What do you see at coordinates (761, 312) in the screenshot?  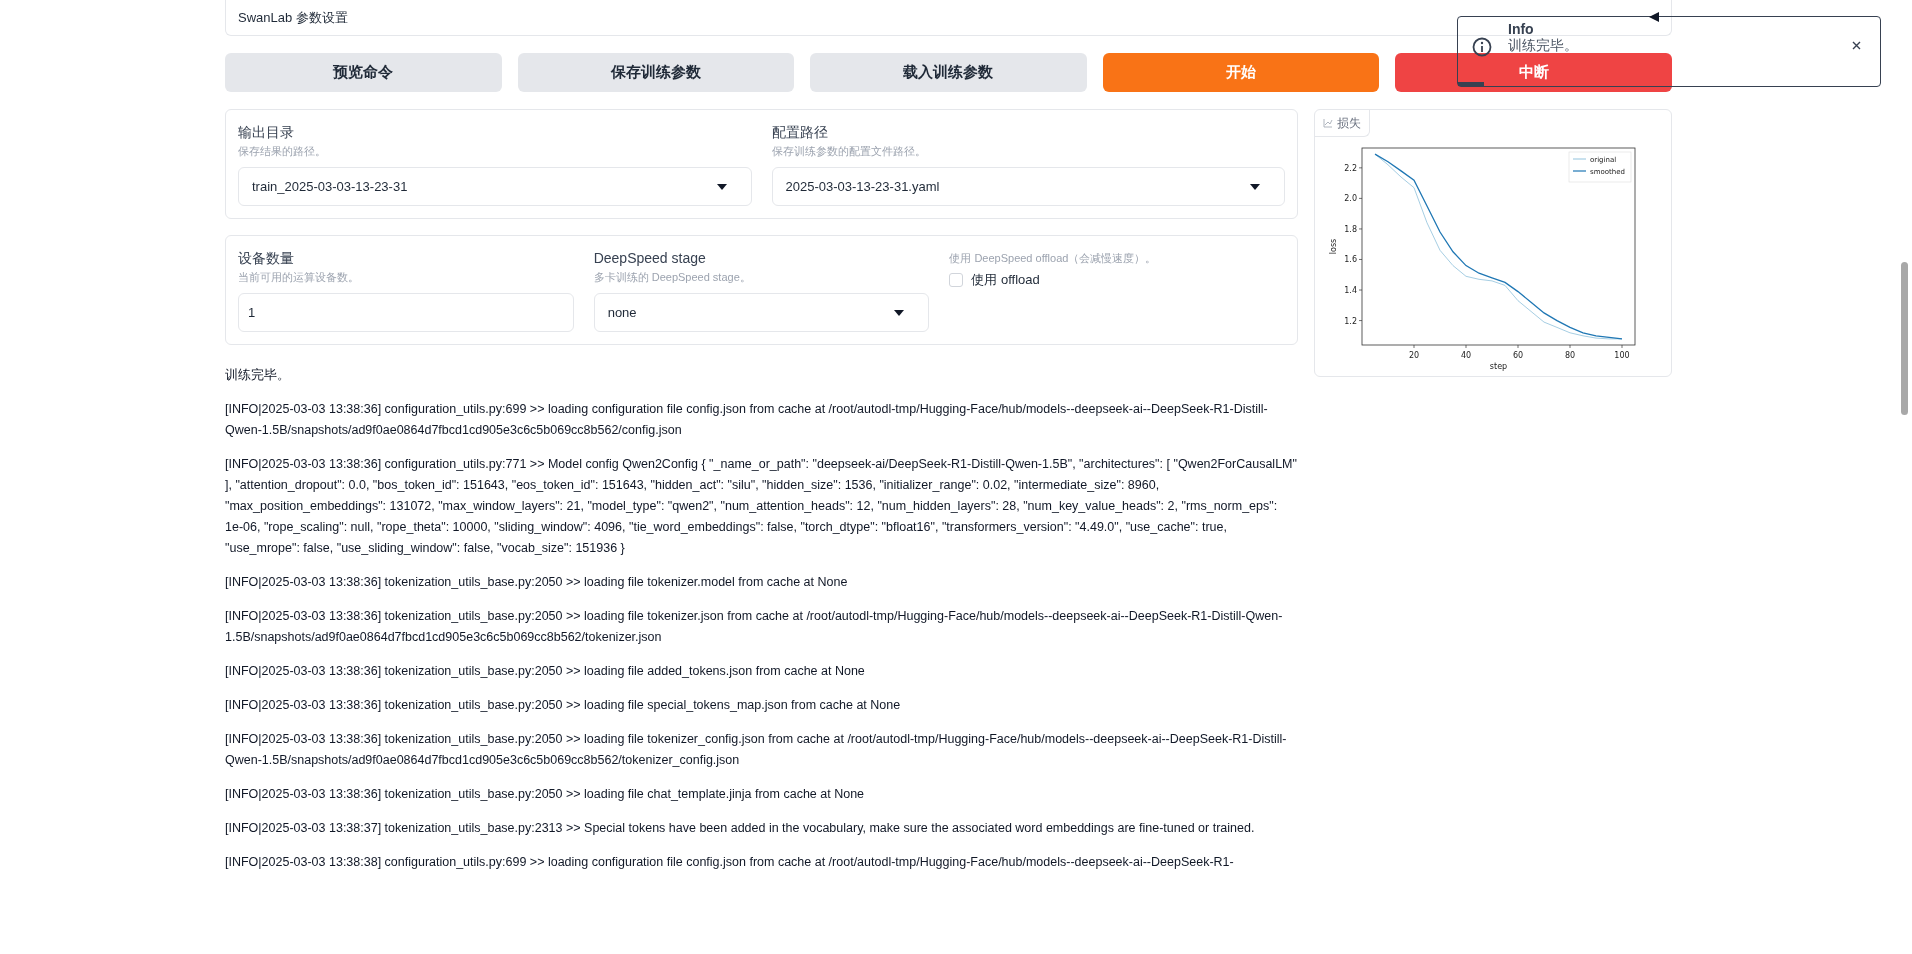 I see `dropdown: none` at bounding box center [761, 312].